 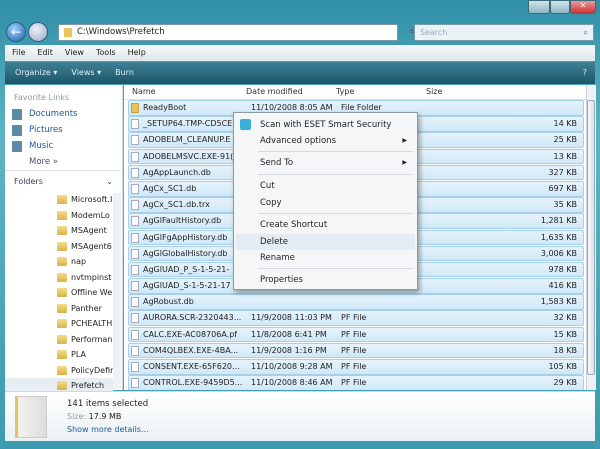 What do you see at coordinates (59, 231) in the screenshot?
I see `folder-tree-item: MSAgent` at bounding box center [59, 231].